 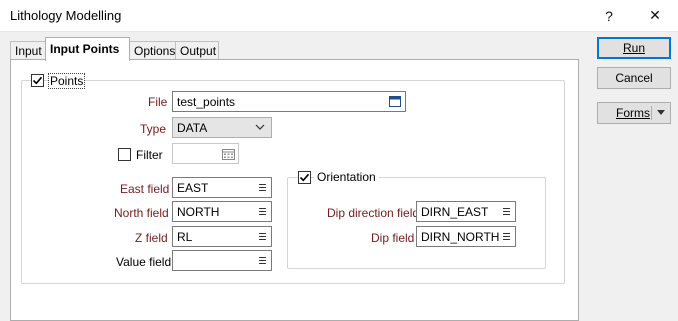 I want to click on filter-input, so click(x=205, y=153).